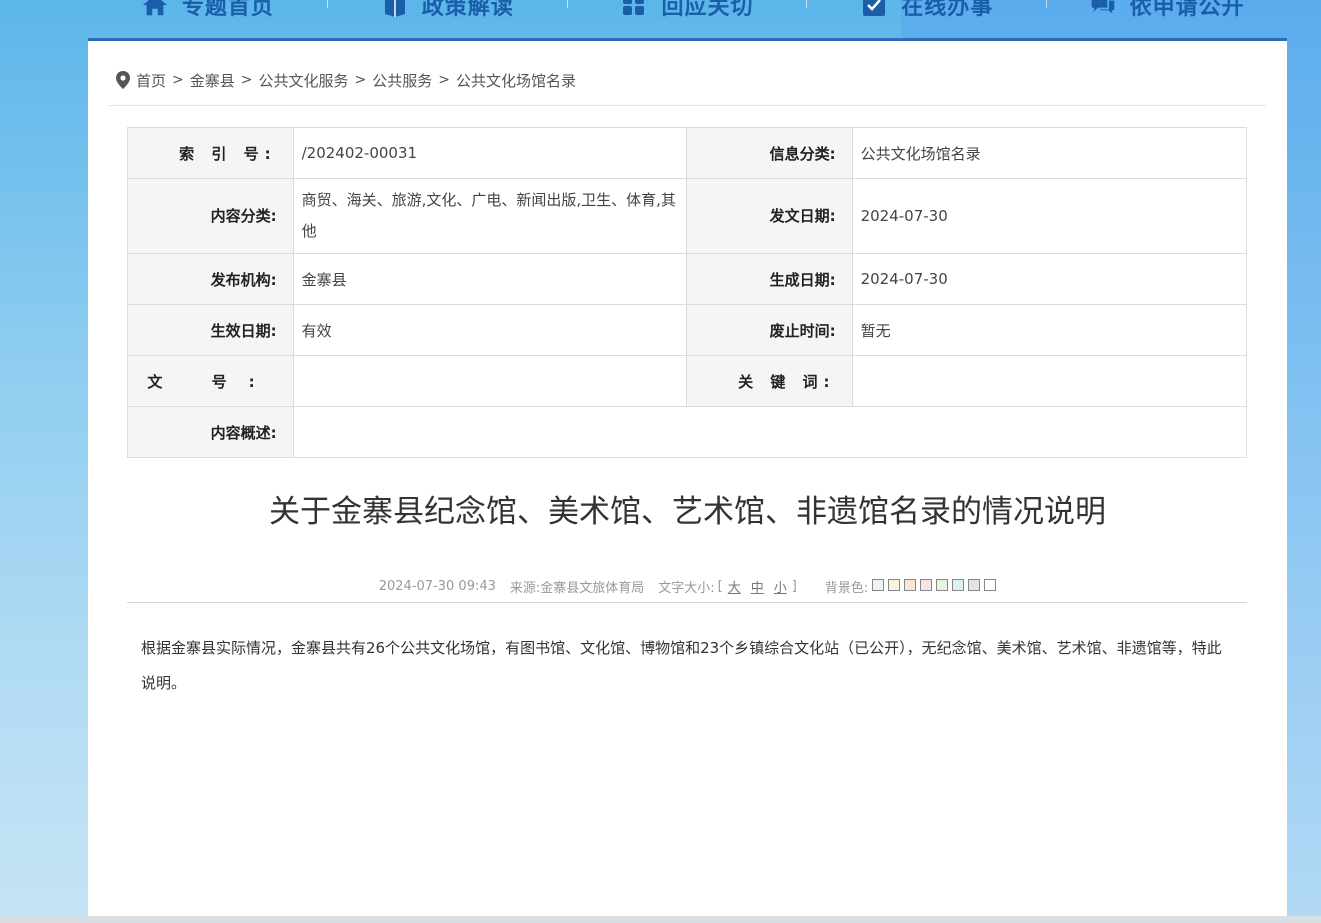 The width and height of the screenshot is (1321, 923). What do you see at coordinates (151, 80) in the screenshot?
I see `breadcrumb-home: 首页` at bounding box center [151, 80].